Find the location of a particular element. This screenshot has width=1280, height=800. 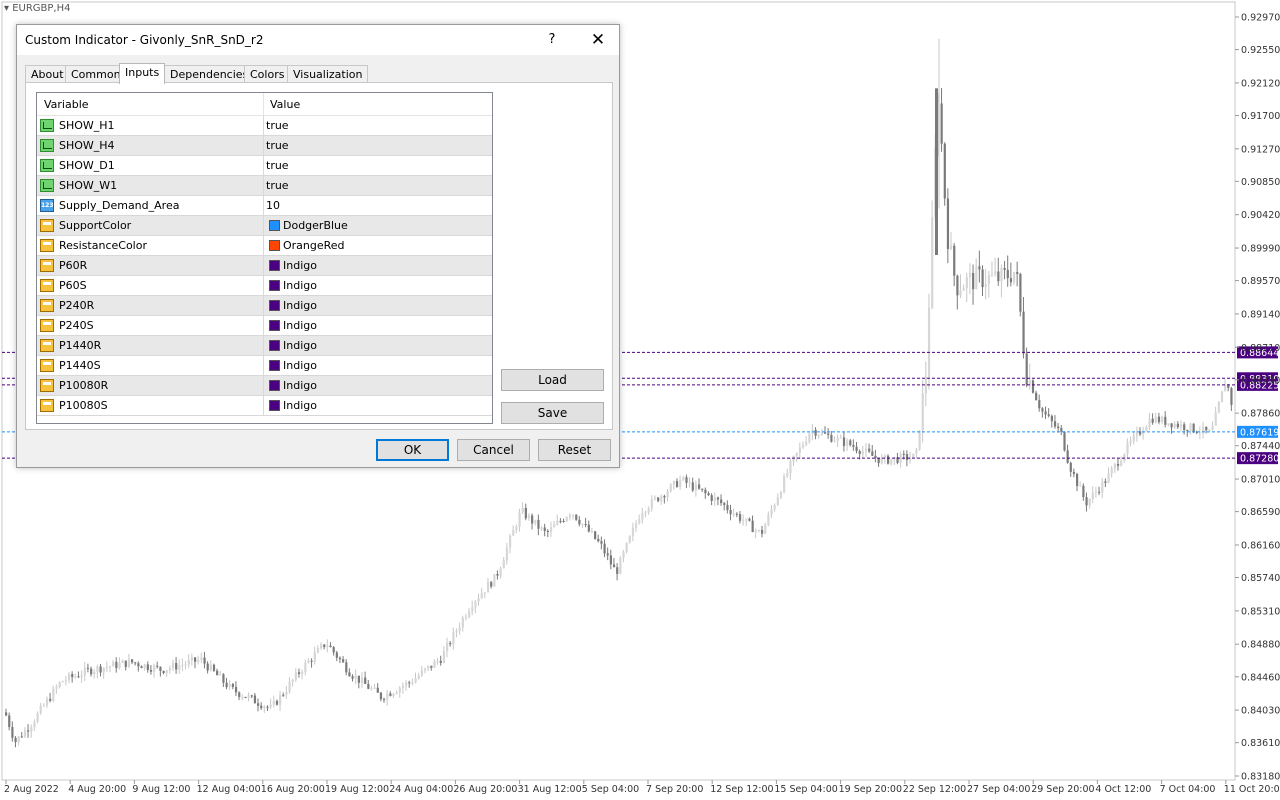

table-row: ResistanceColor OrangeRed is located at coordinates (264, 246).